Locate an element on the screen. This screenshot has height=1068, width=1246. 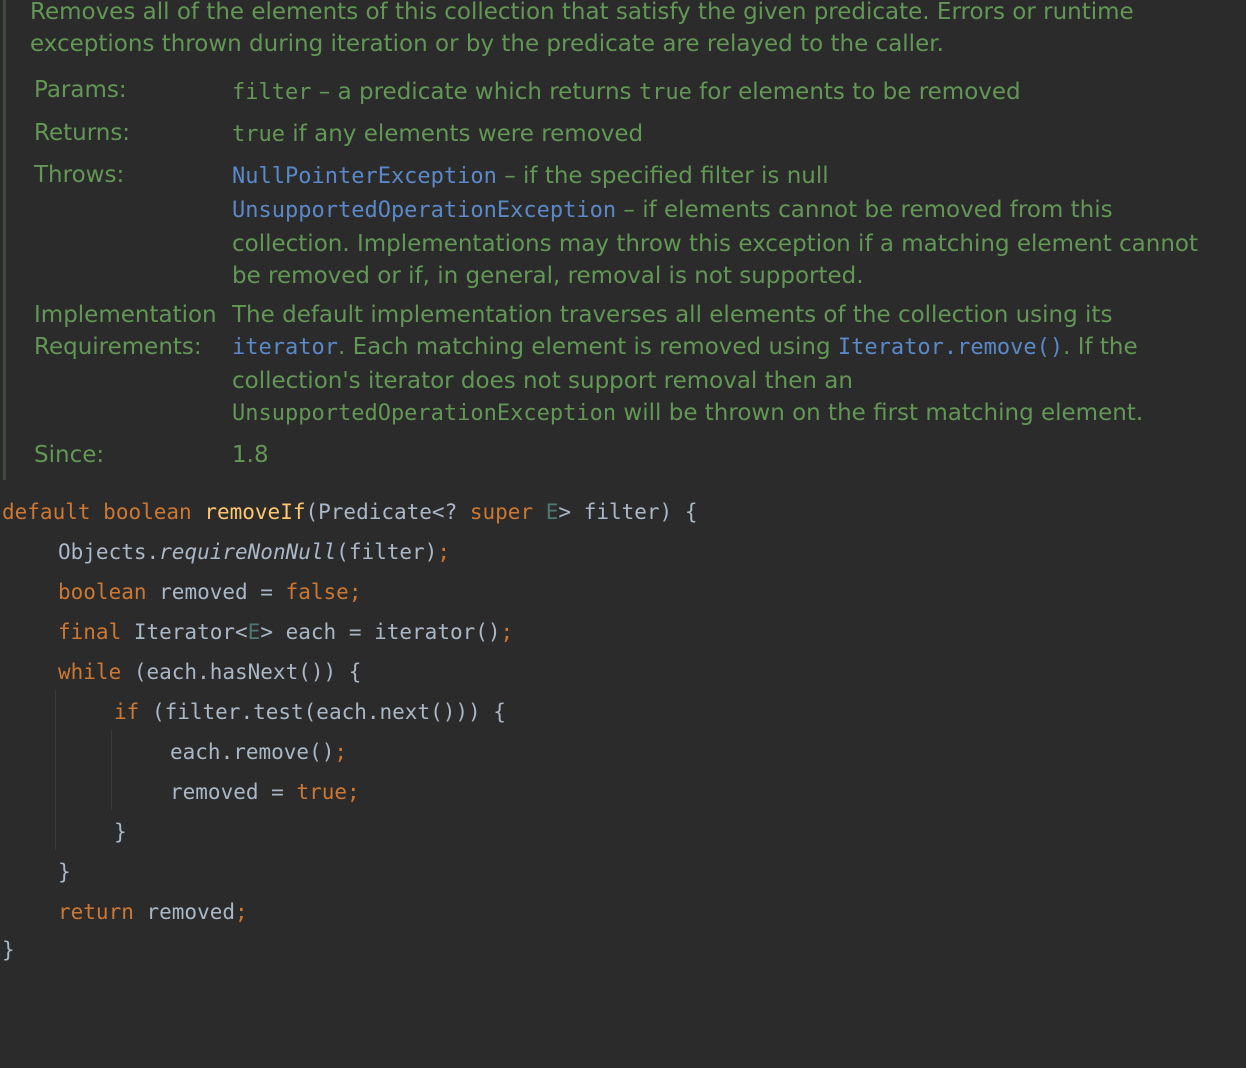
code-text: each.remove() is located at coordinates (252, 752).